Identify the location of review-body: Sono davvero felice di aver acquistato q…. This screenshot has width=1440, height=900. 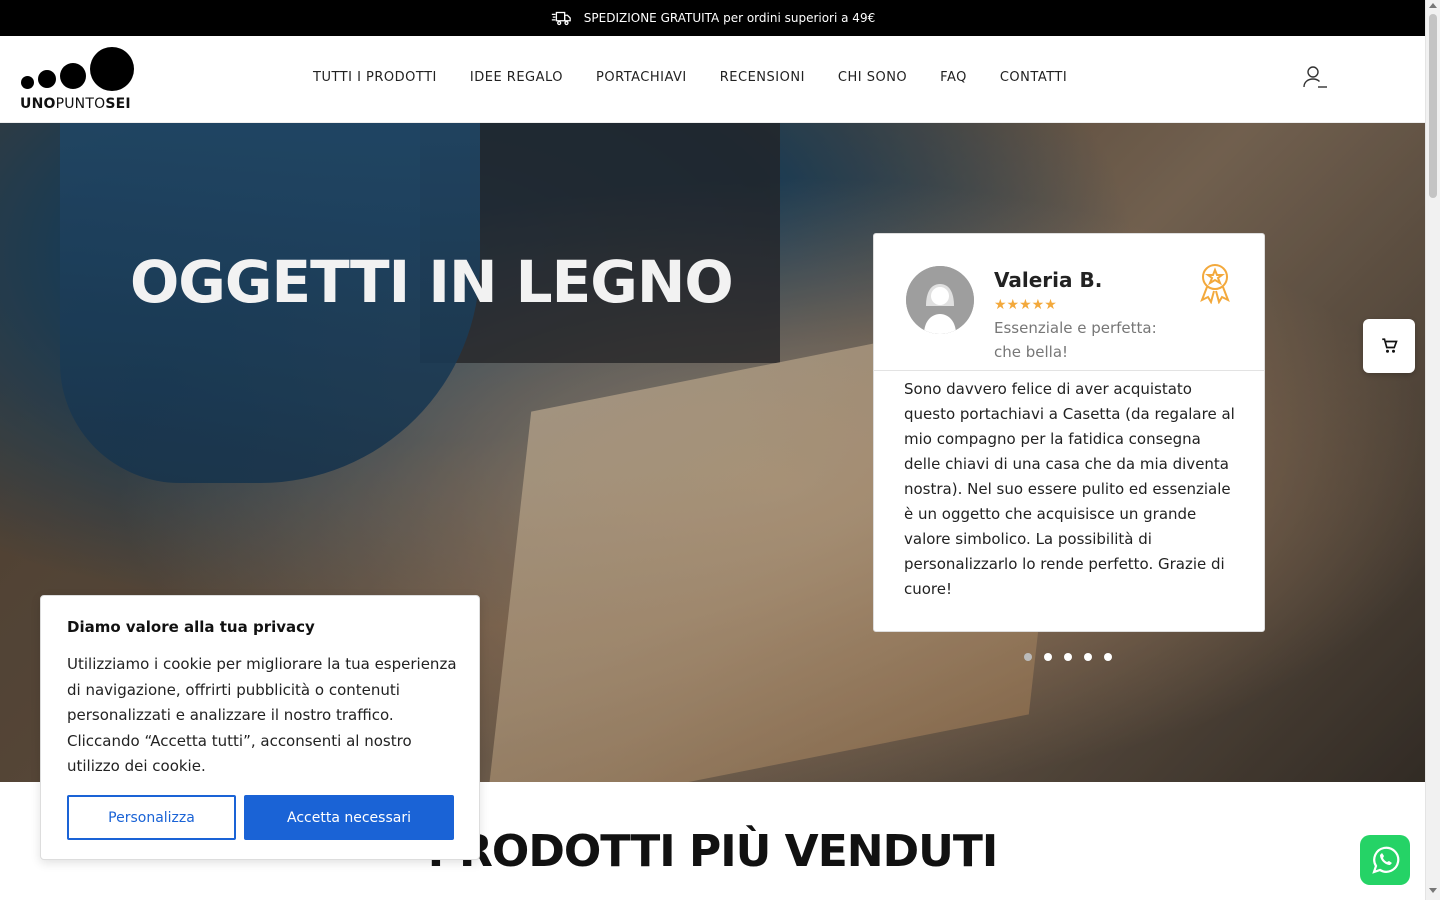
(1069, 489).